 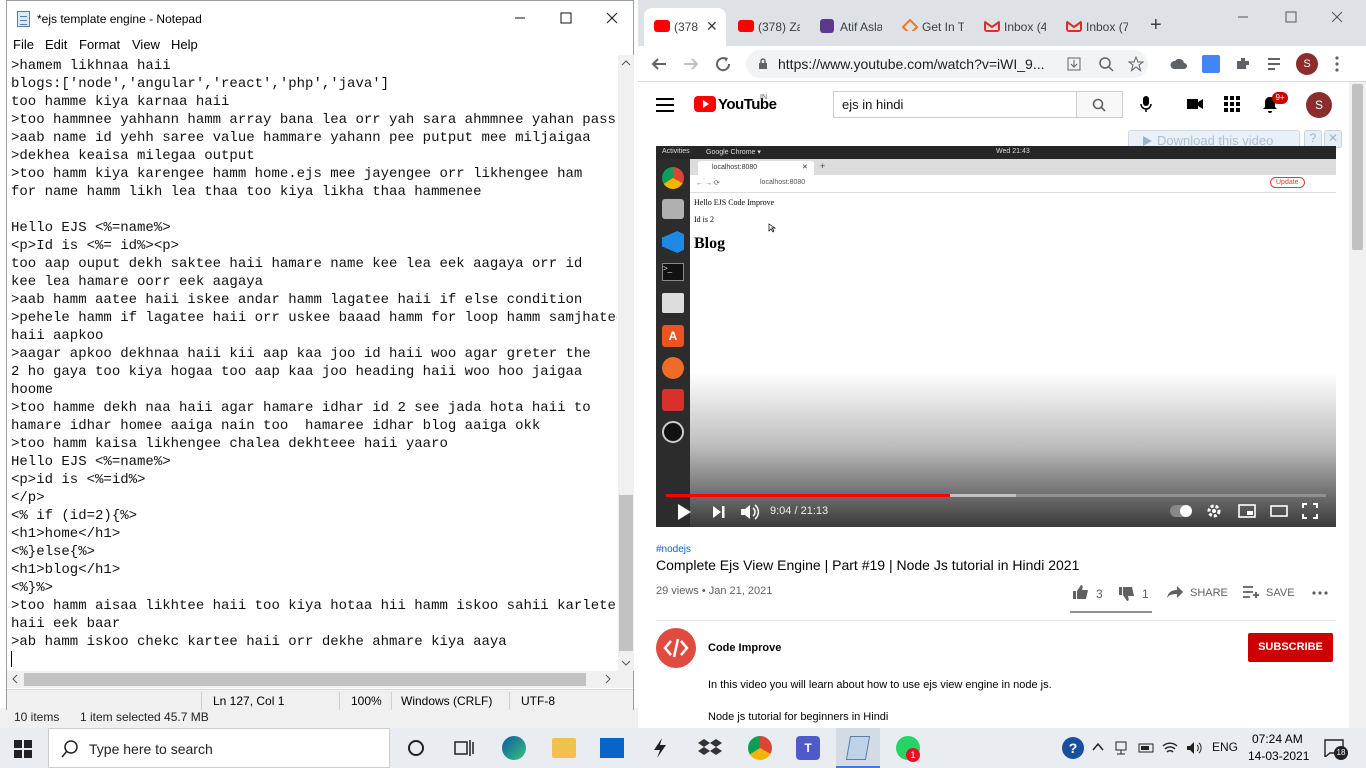 I want to click on close-button, so click(x=612, y=18).